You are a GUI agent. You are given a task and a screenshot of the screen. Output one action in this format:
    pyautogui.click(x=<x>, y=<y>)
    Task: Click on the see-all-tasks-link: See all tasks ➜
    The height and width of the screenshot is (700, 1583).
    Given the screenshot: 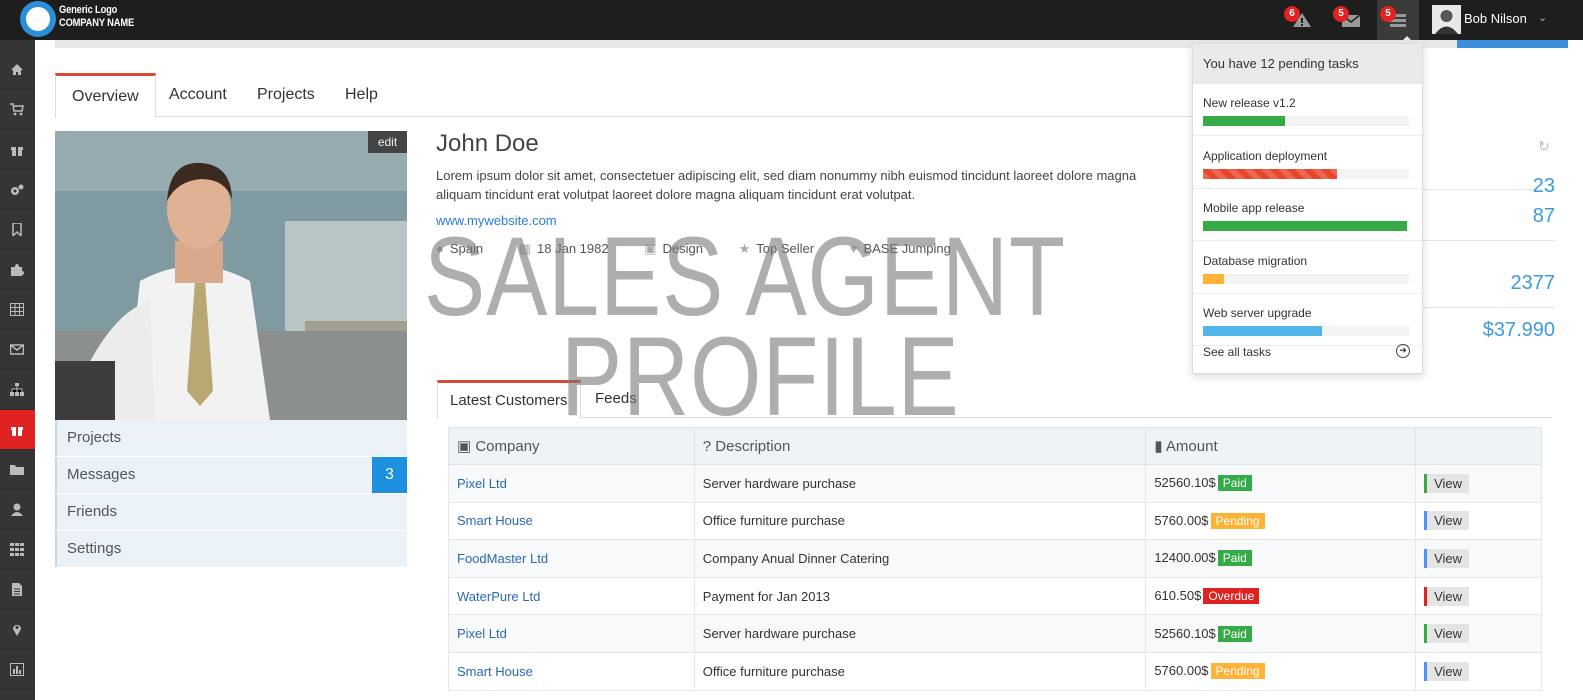 What is the action you would take?
    pyautogui.click(x=1307, y=352)
    